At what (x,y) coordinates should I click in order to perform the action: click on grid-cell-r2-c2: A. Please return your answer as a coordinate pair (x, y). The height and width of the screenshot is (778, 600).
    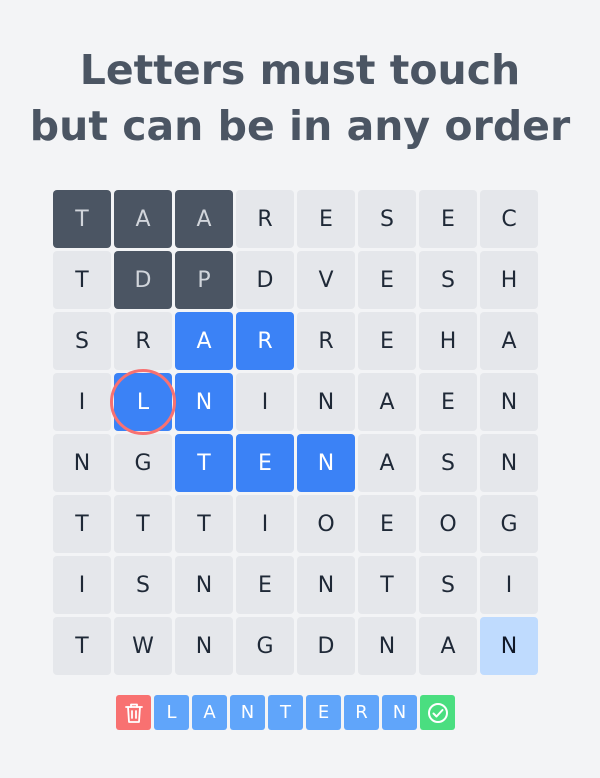
    Looking at the image, I should click on (204, 341).